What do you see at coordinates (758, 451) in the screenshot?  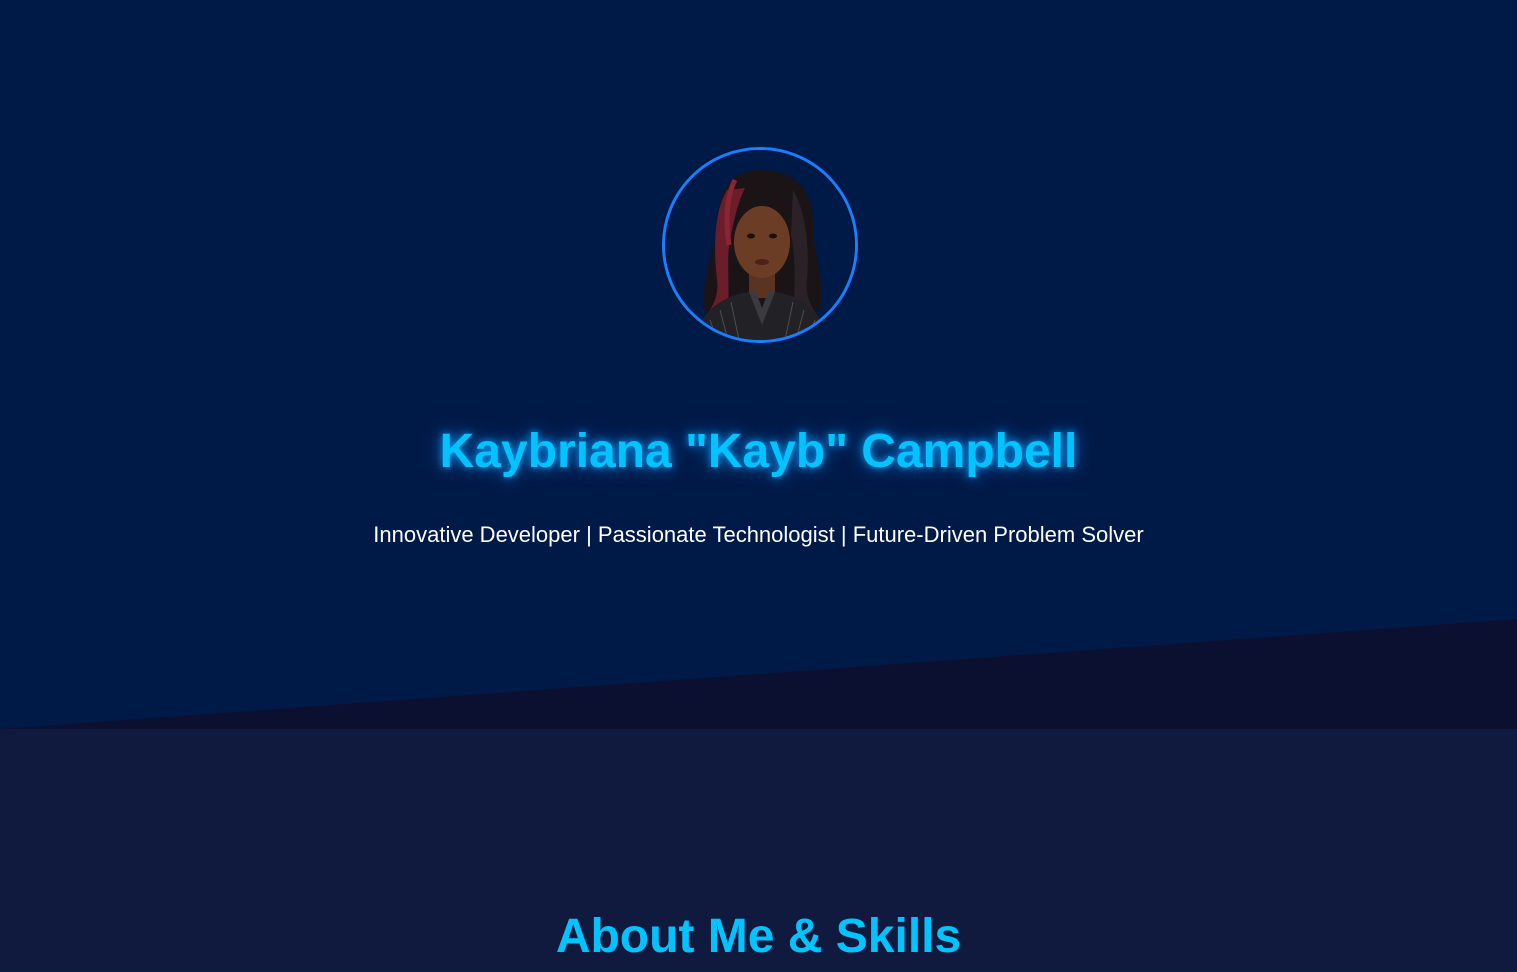 I see `hero-name-heading: Kaybriana "Kayb" Campbell` at bounding box center [758, 451].